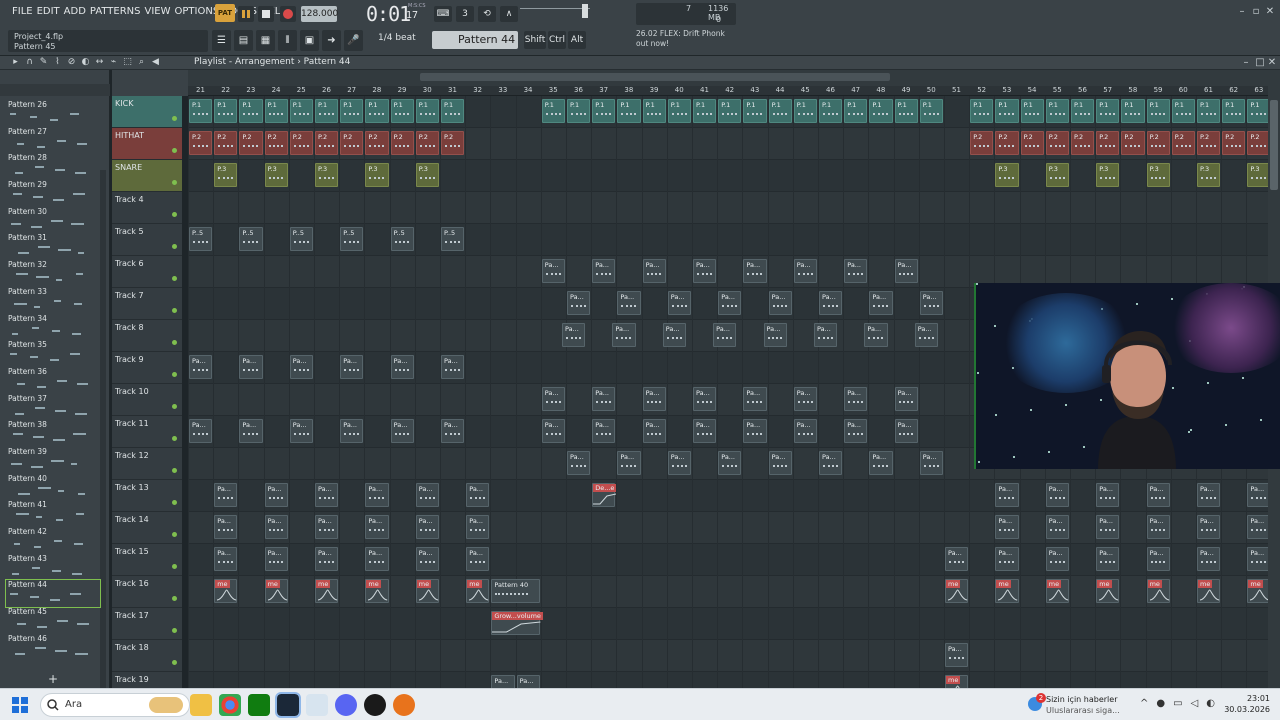 Image resolution: width=1280 pixels, height=720 pixels. What do you see at coordinates (48, 11) in the screenshot?
I see `menu-edit: EDIT` at bounding box center [48, 11].